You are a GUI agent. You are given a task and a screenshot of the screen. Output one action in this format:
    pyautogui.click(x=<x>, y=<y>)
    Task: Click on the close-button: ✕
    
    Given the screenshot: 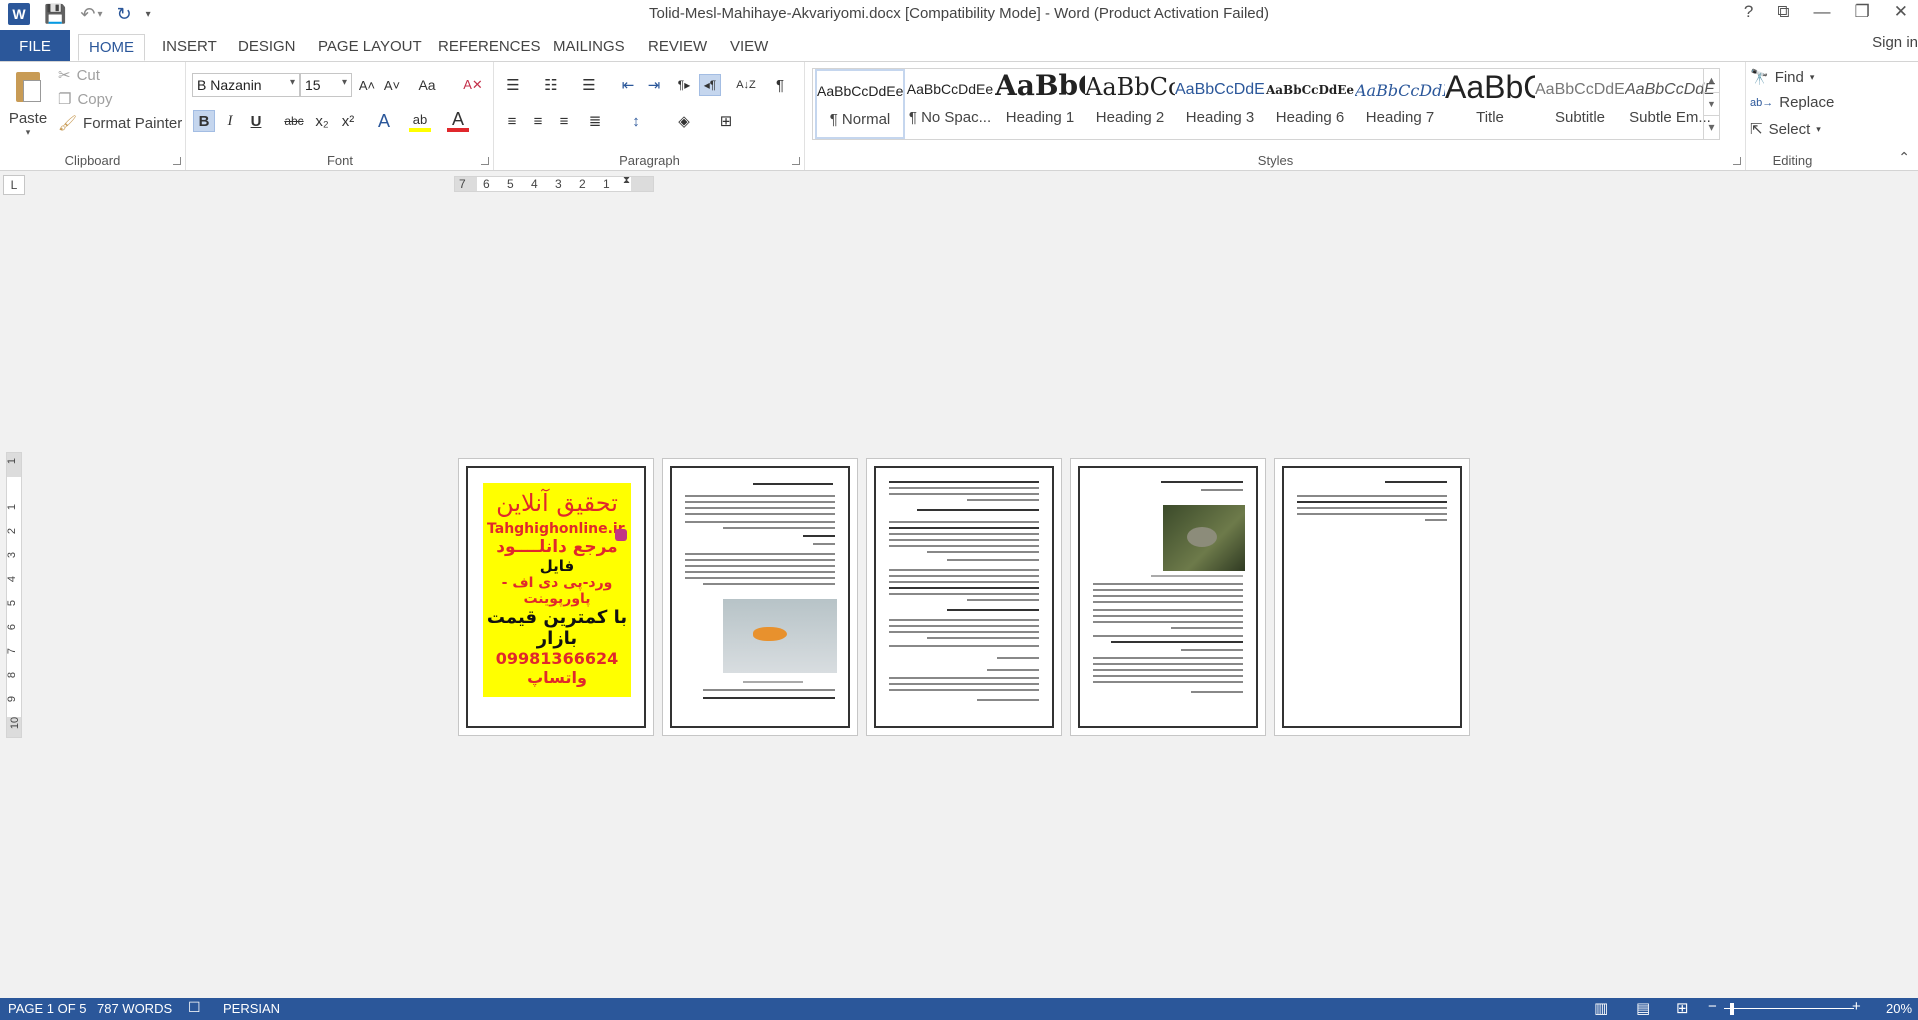 What is the action you would take?
    pyautogui.click(x=1901, y=12)
    